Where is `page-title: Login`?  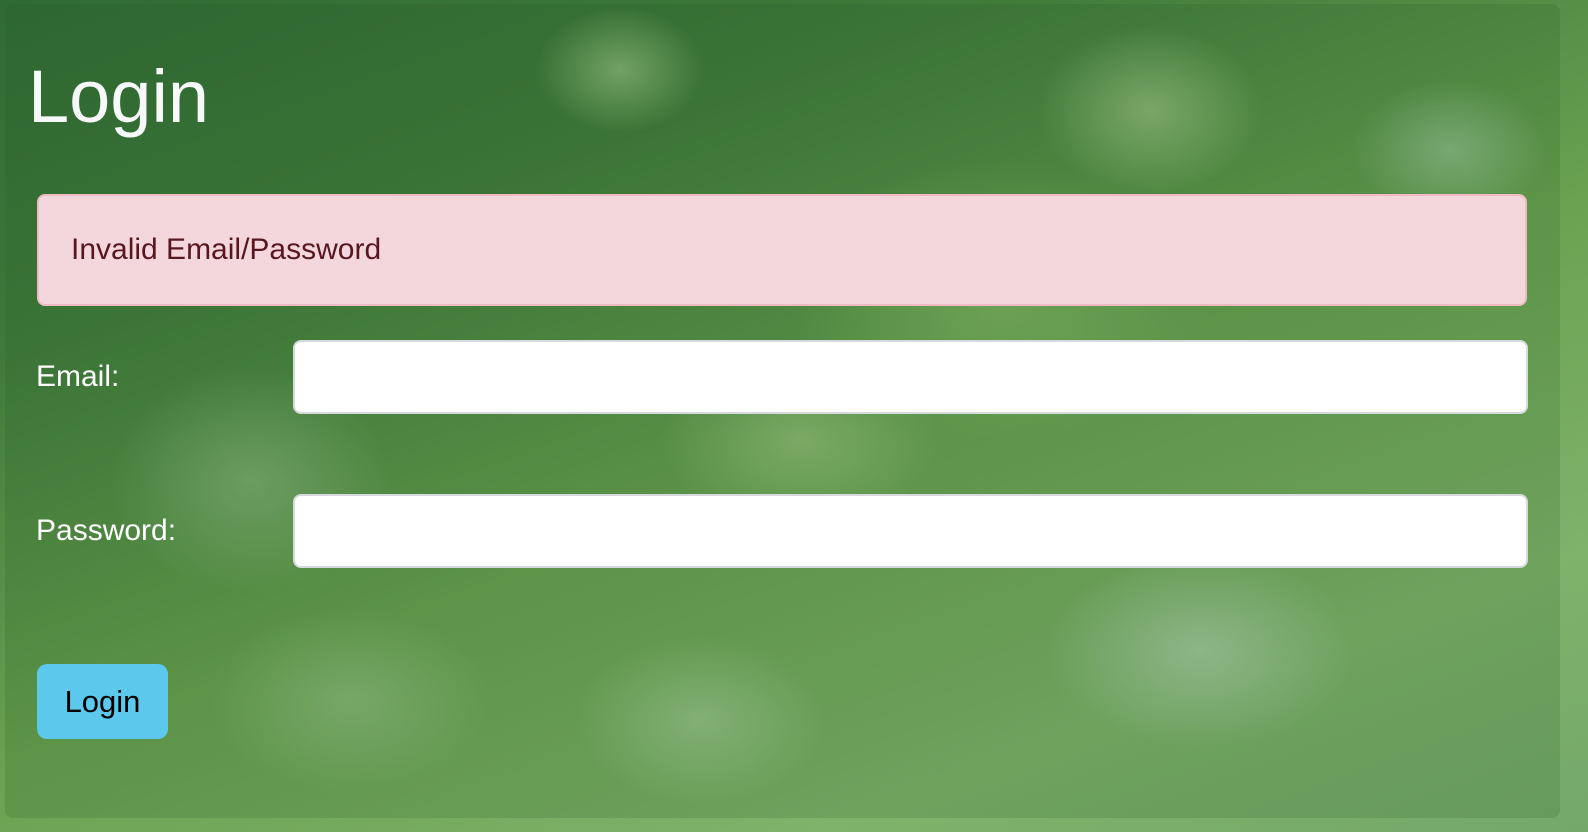 page-title: Login is located at coordinates (119, 96).